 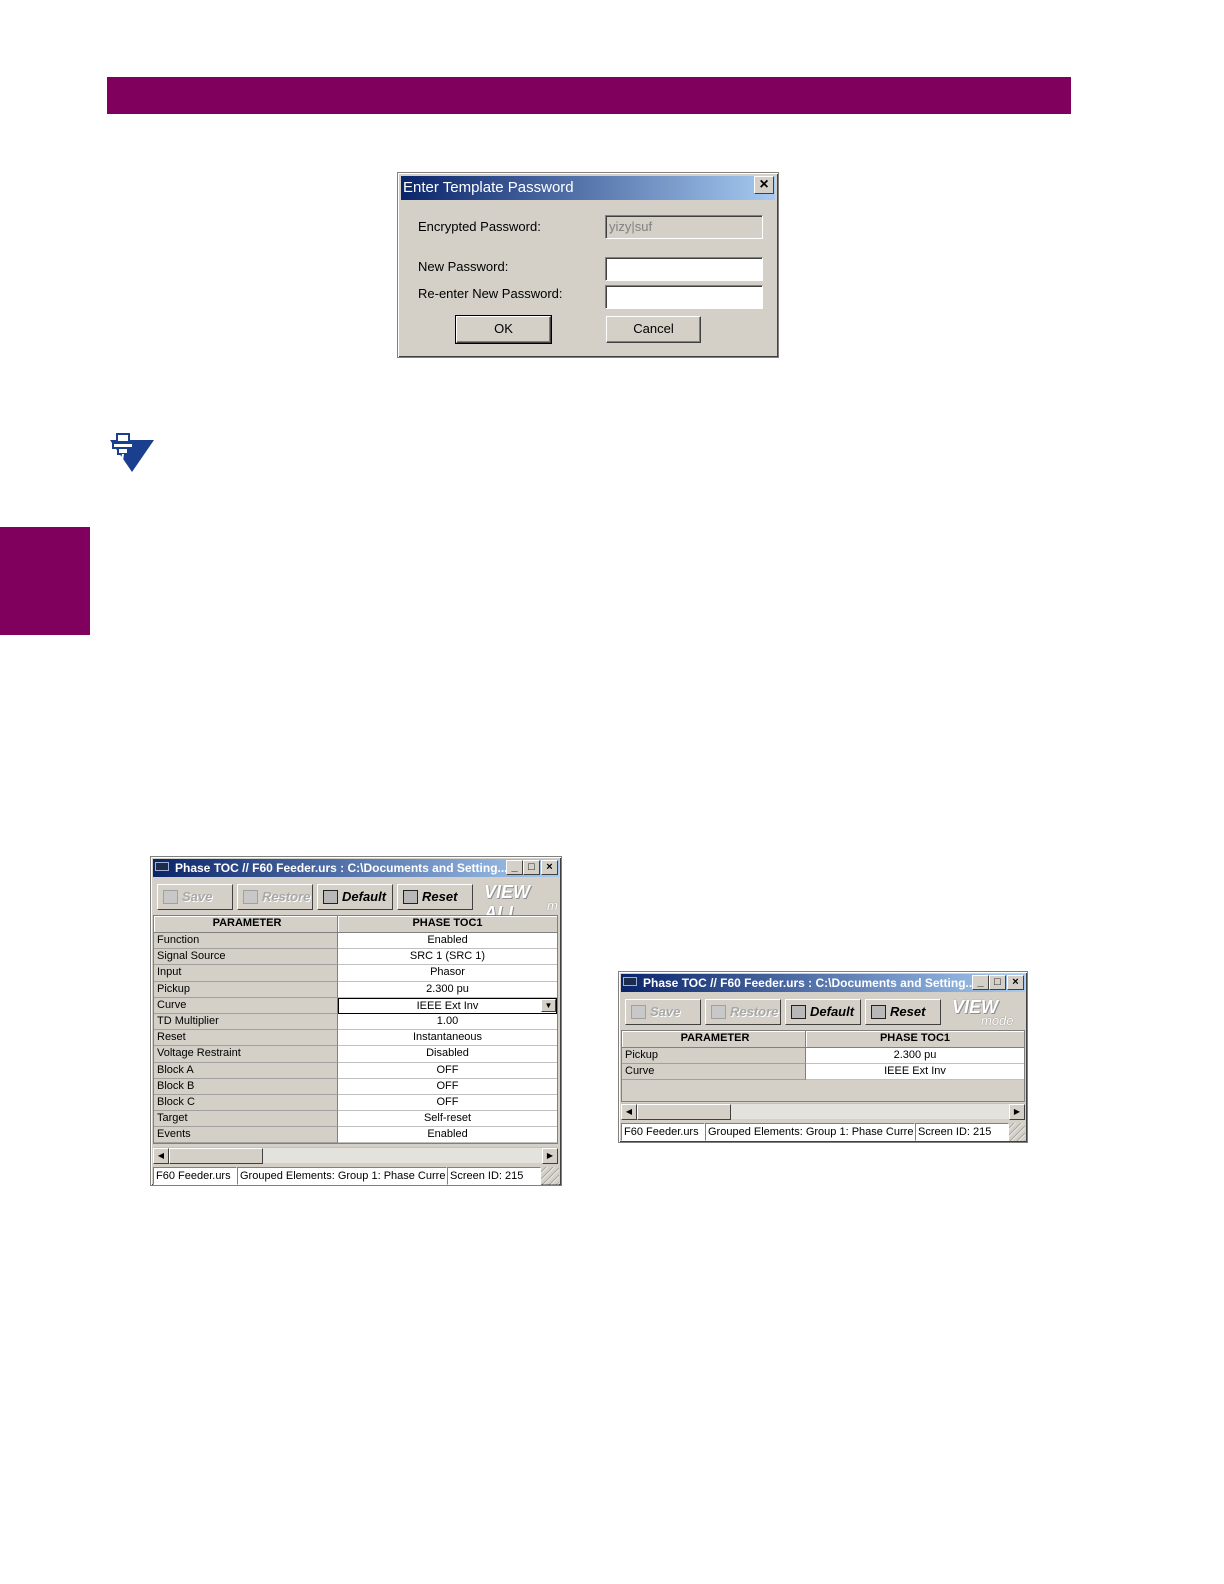 What do you see at coordinates (630, 981) in the screenshot?
I see `app-icon` at bounding box center [630, 981].